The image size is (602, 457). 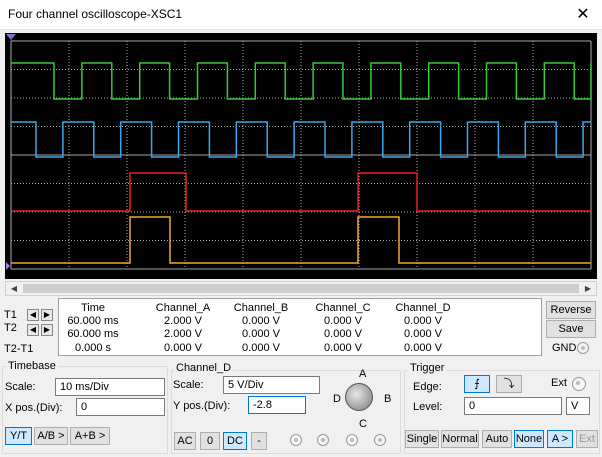 I want to click on knob-label-b: B, so click(x=388, y=399).